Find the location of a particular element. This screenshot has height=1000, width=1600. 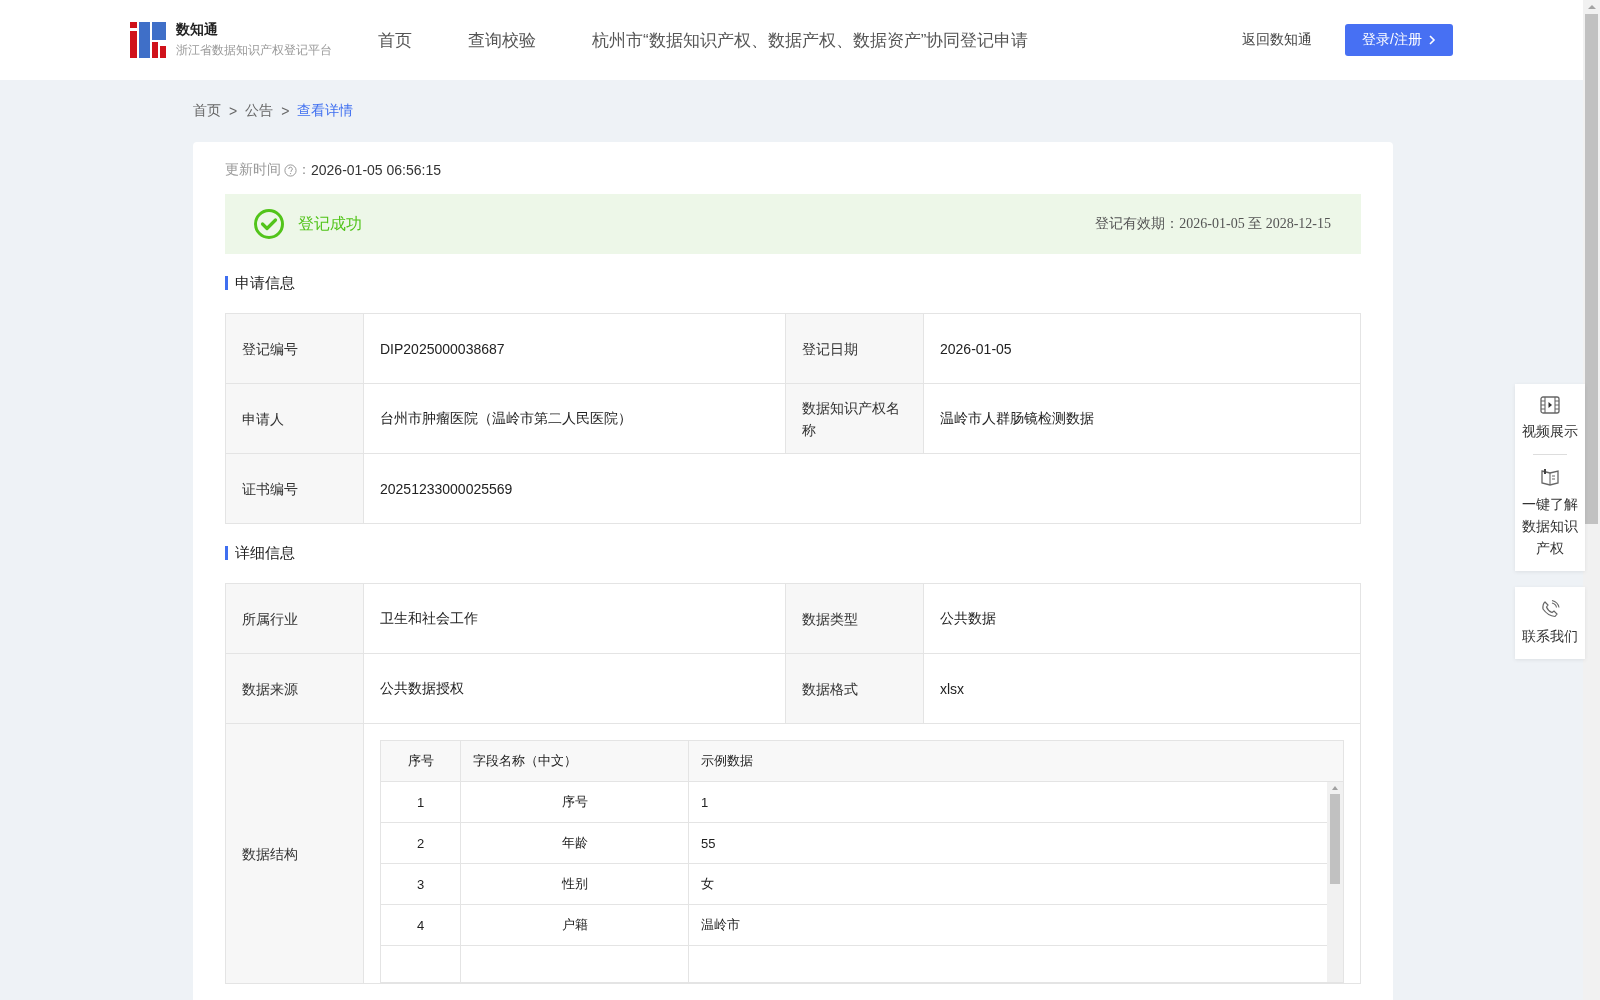

field-value: DIP2025000038687 is located at coordinates (574, 348).